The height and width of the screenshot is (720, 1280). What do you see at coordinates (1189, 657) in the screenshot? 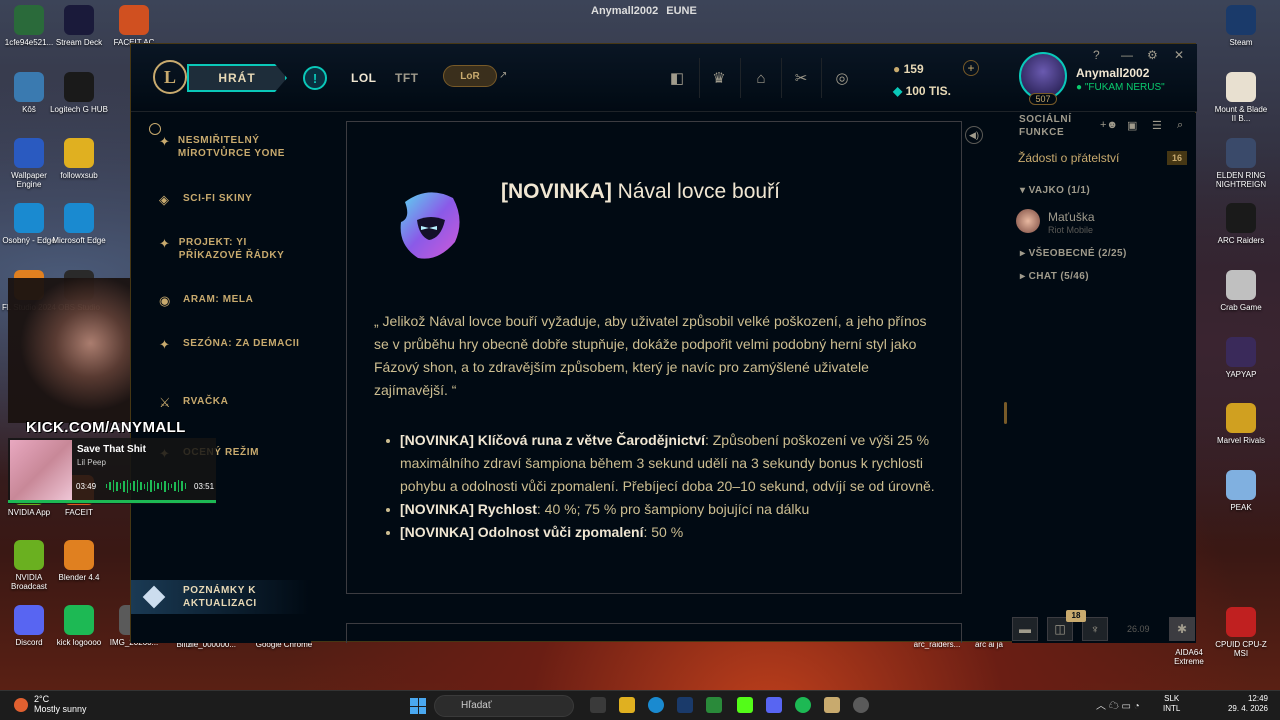
I see `desktop-icon-label: AIDA64 Extreme` at bounding box center [1189, 657].